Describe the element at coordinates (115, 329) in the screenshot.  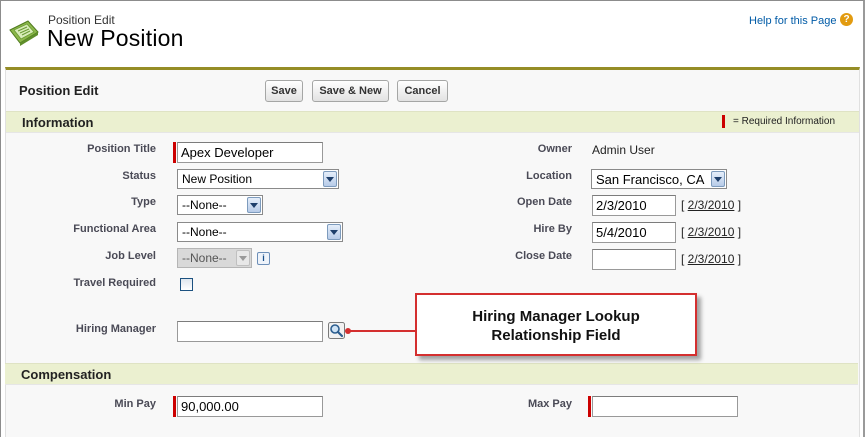
I see `hiring-manager-label: Hiring Manager` at that location.